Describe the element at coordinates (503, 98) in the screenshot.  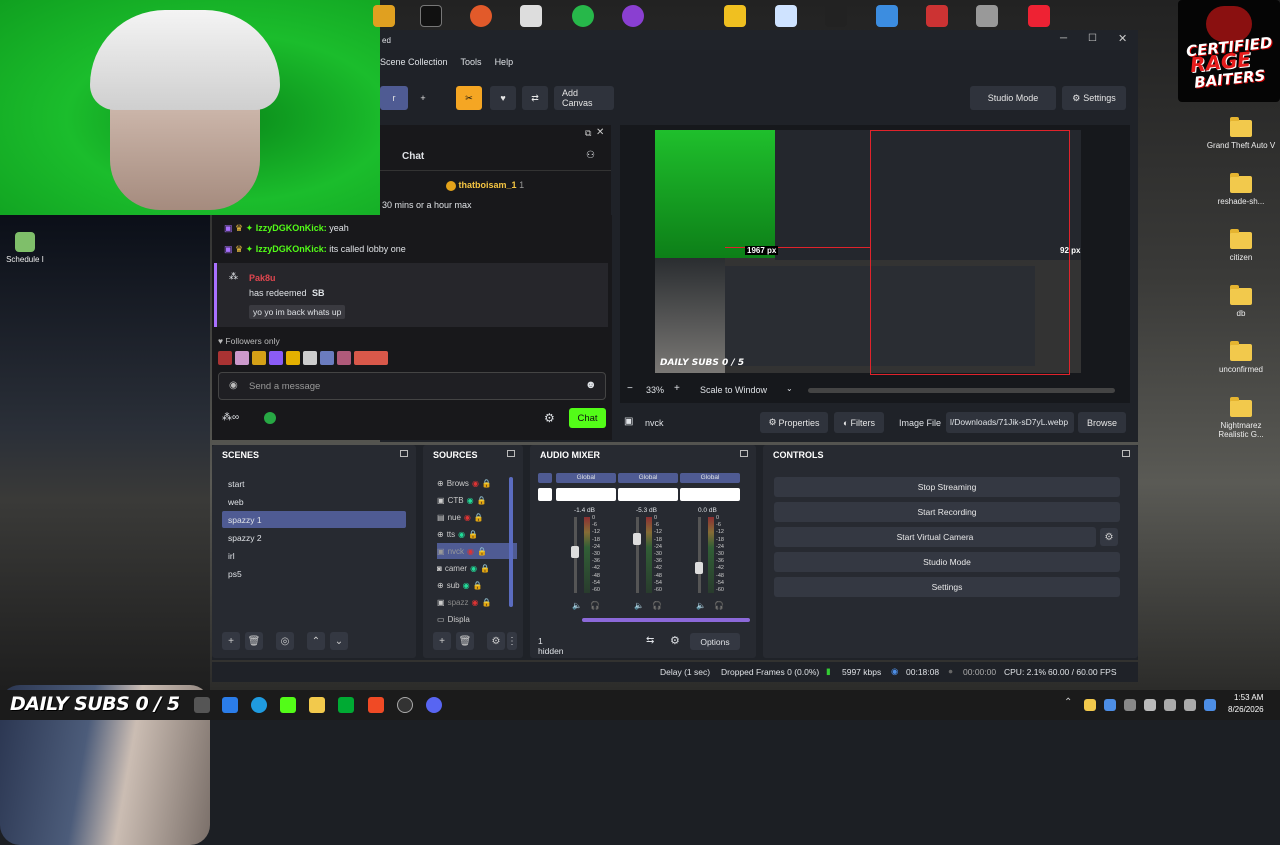
I see `heart-icon: ♥` at that location.